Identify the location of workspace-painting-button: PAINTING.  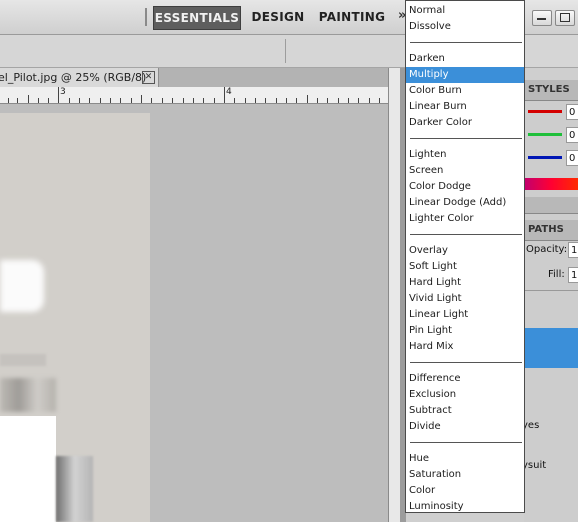
(352, 17).